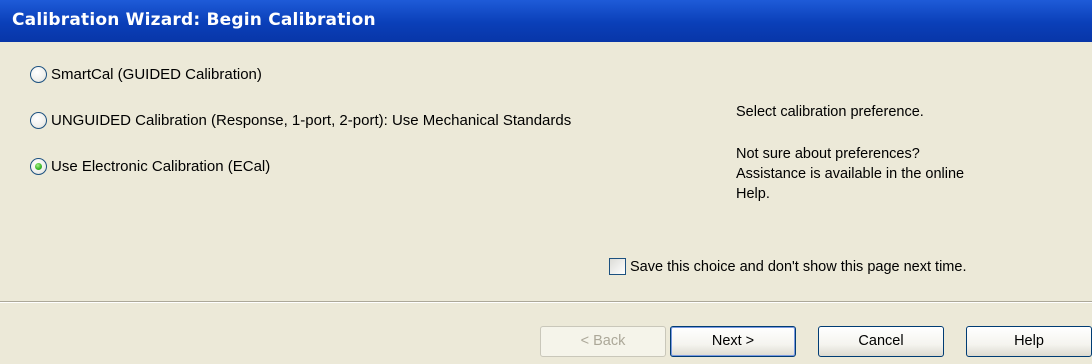 The width and height of the screenshot is (1092, 364). What do you see at coordinates (156, 74) in the screenshot?
I see `option-smartcal-label: SmartCal (GUIDED Calibration)` at bounding box center [156, 74].